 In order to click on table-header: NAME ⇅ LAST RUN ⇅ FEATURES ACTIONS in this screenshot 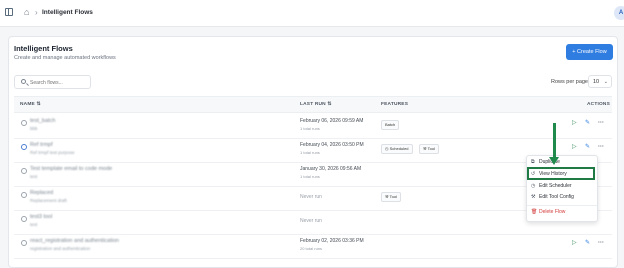, I will do `click(313, 104)`.